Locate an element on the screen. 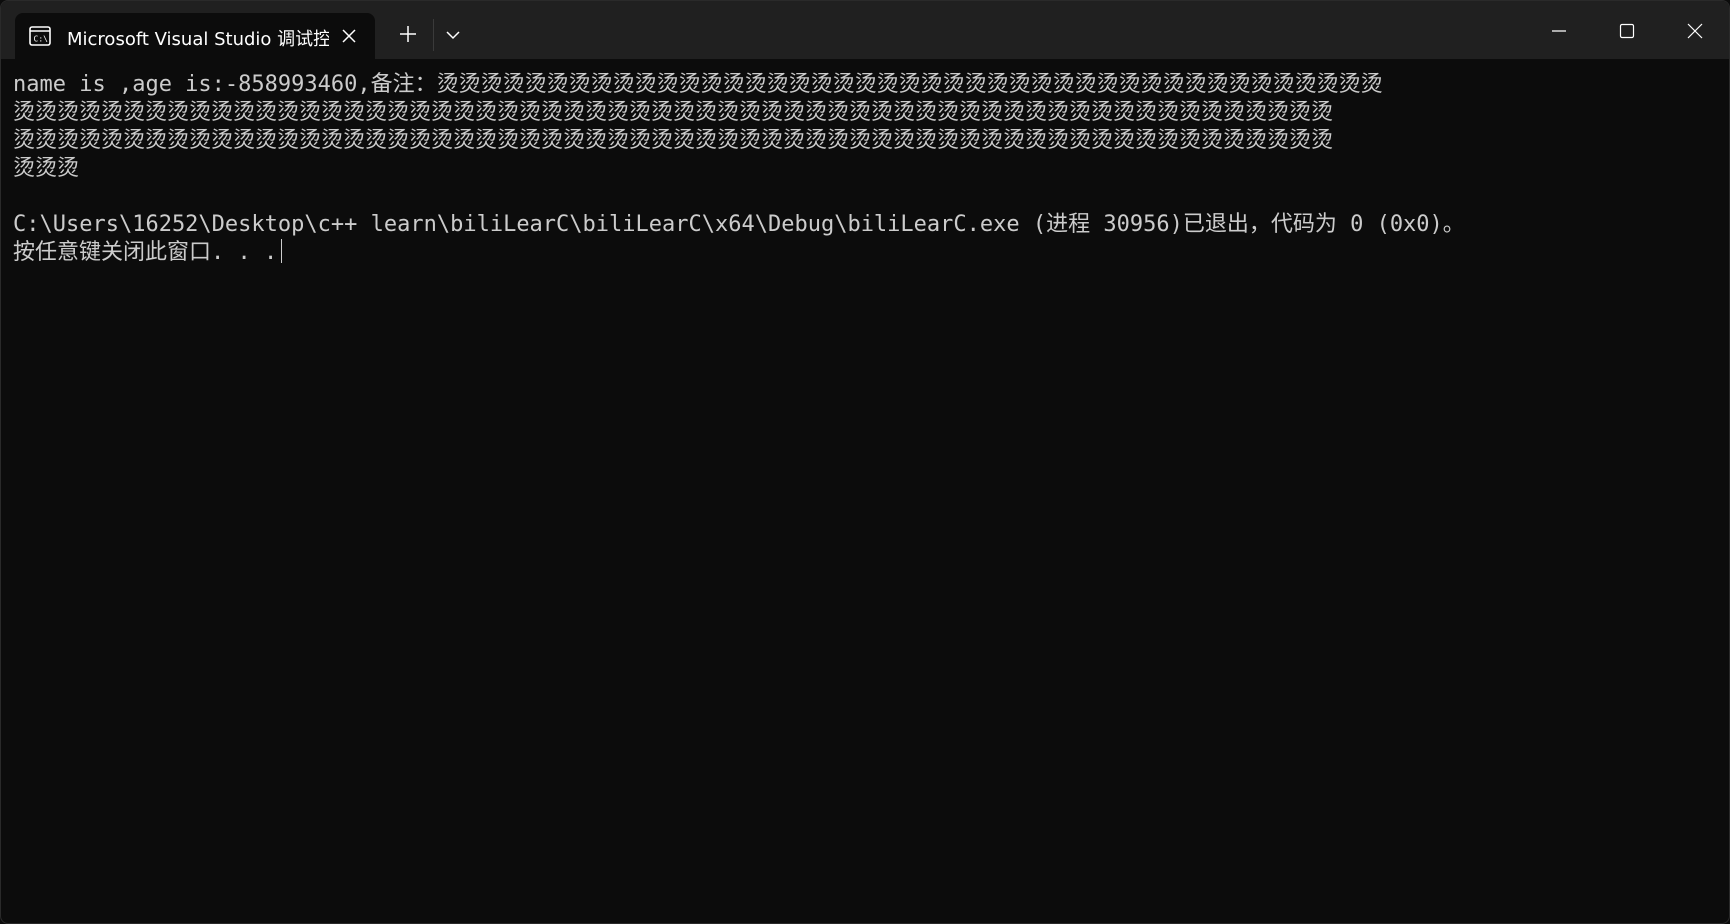  console-prompt-text: 按任意键关闭此窗口. . . is located at coordinates (145, 252).